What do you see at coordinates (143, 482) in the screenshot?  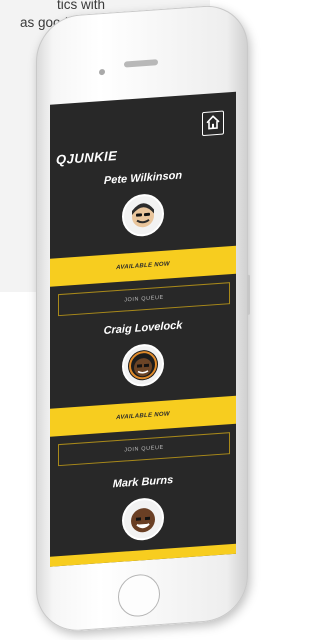 I see `person-name: Mark Burns` at bounding box center [143, 482].